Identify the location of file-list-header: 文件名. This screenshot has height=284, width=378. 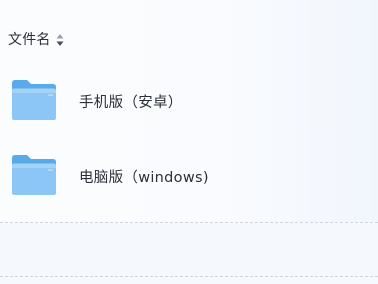
(36, 39).